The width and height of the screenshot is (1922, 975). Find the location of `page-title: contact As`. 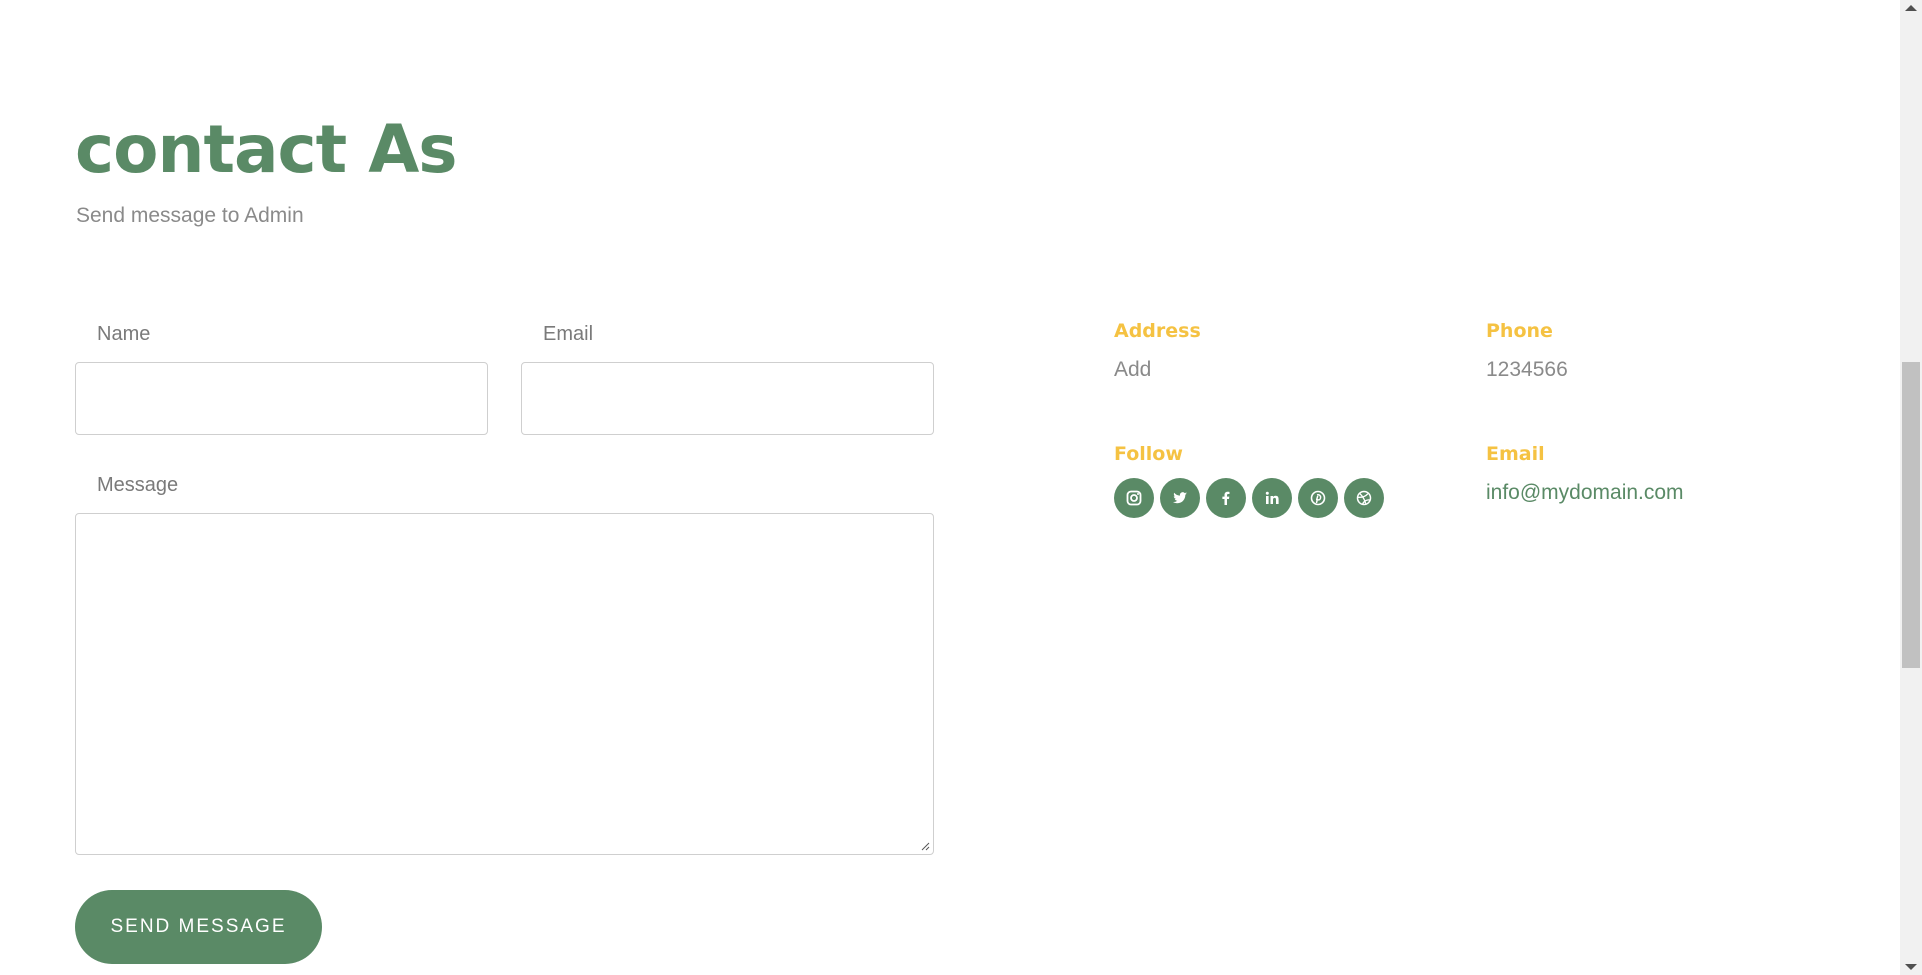

page-title: contact As is located at coordinates (266, 149).